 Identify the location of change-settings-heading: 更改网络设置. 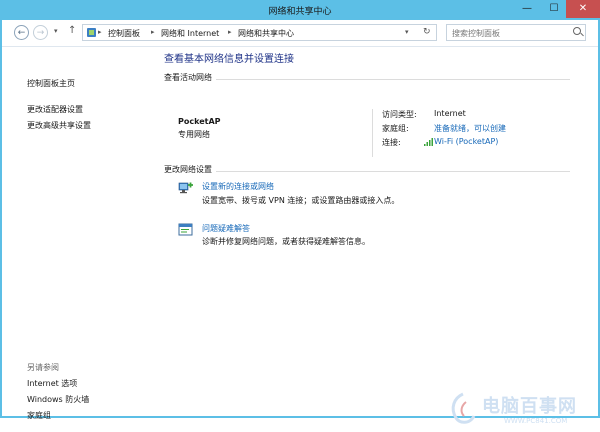
(188, 169).